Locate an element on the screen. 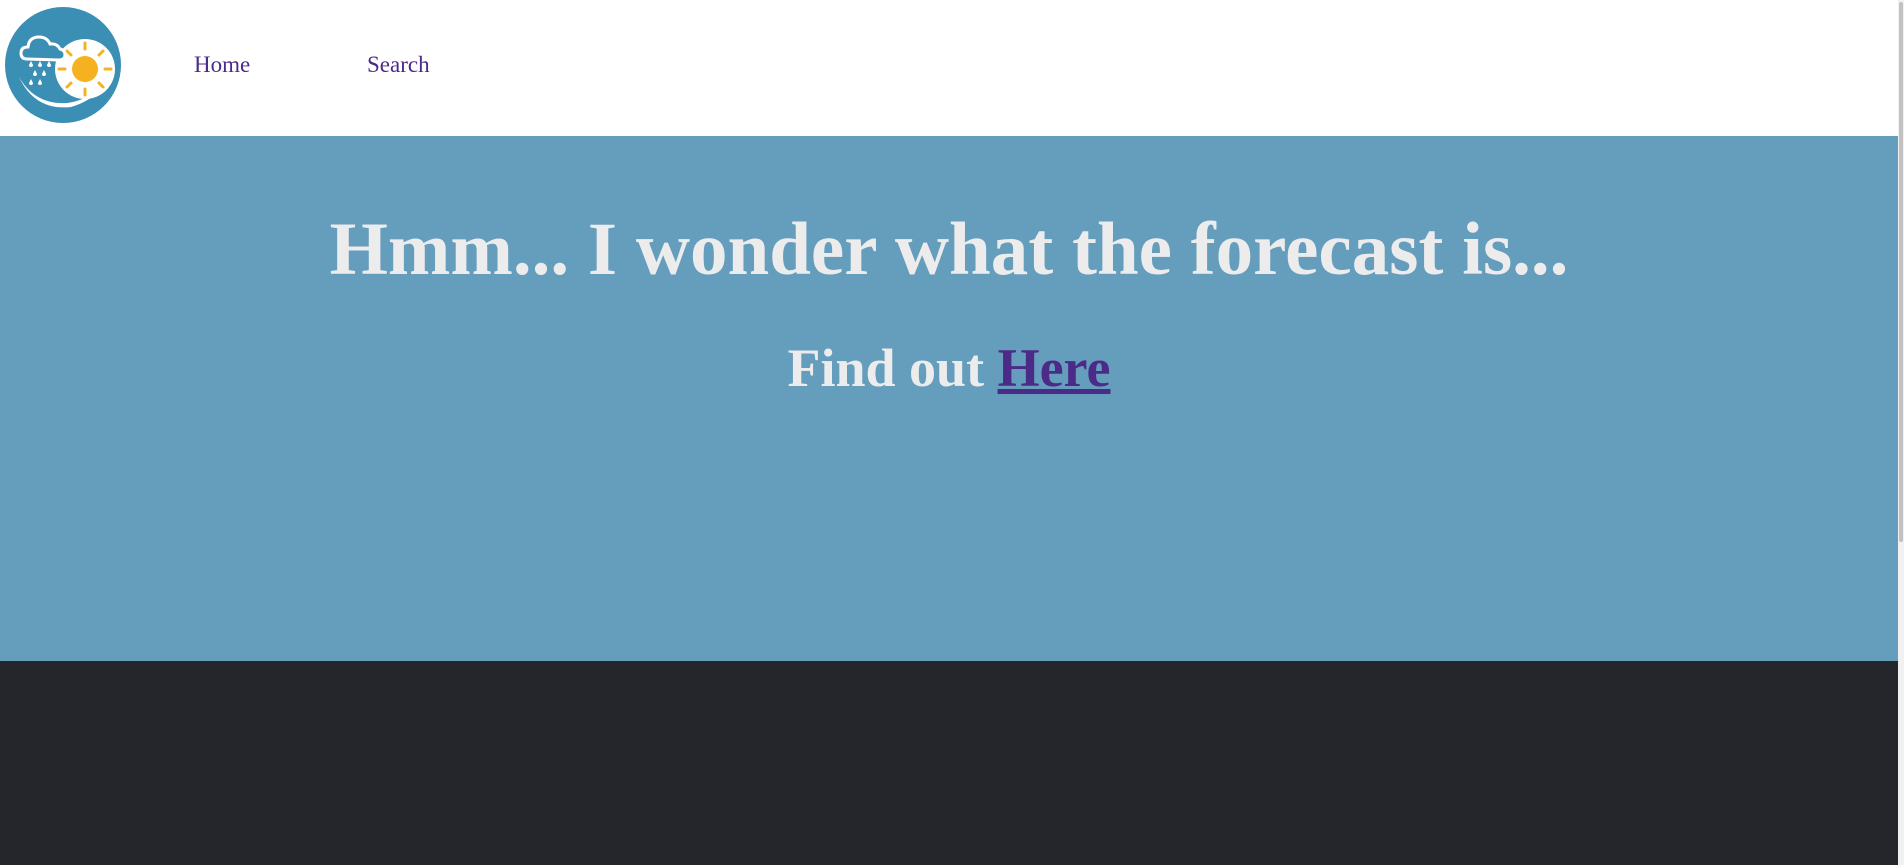  scrollbar-thumb is located at coordinates (1901, 272).